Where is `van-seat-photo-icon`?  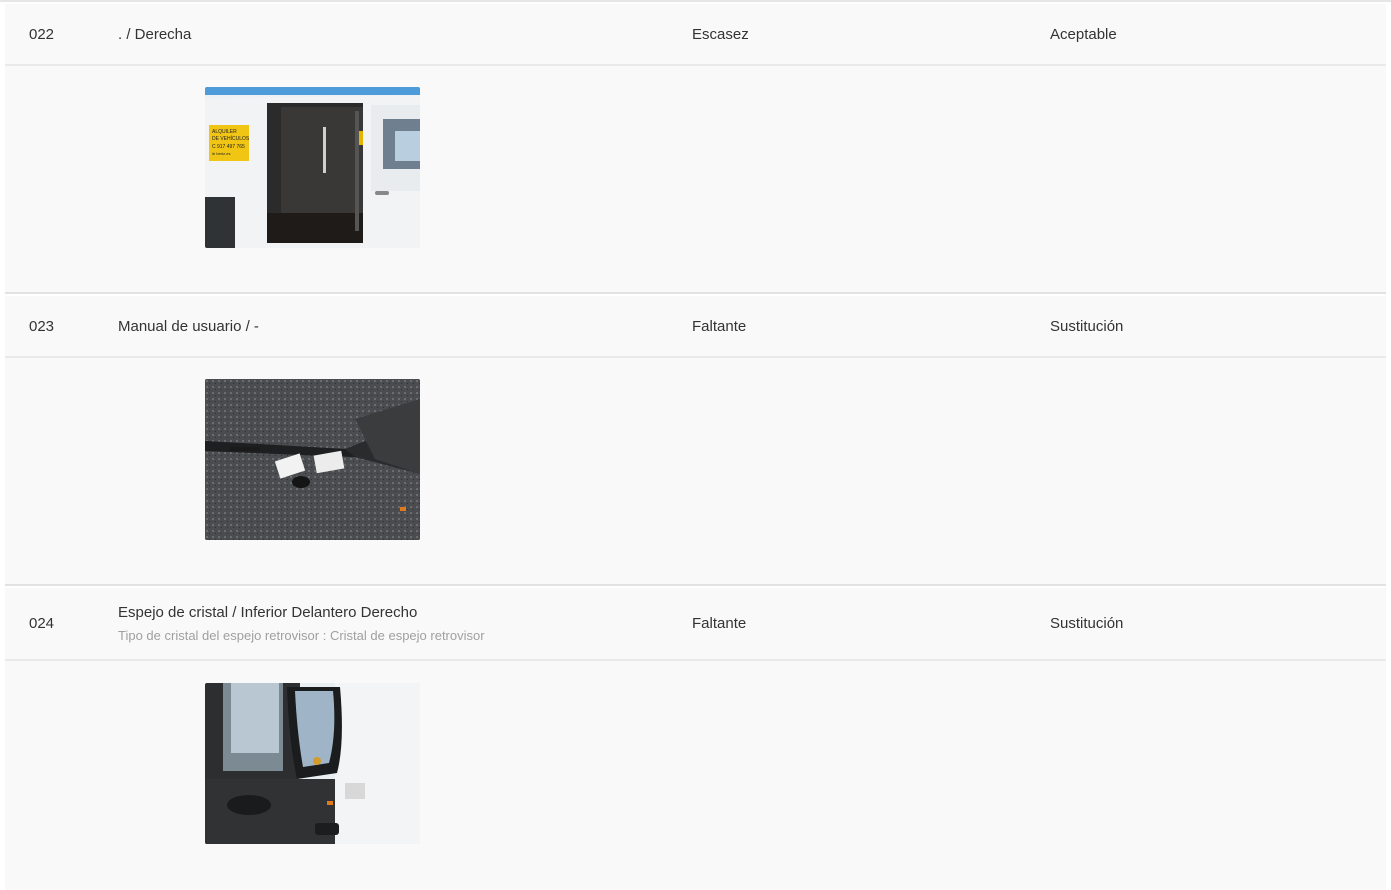
van-seat-photo-icon is located at coordinates (312, 459).